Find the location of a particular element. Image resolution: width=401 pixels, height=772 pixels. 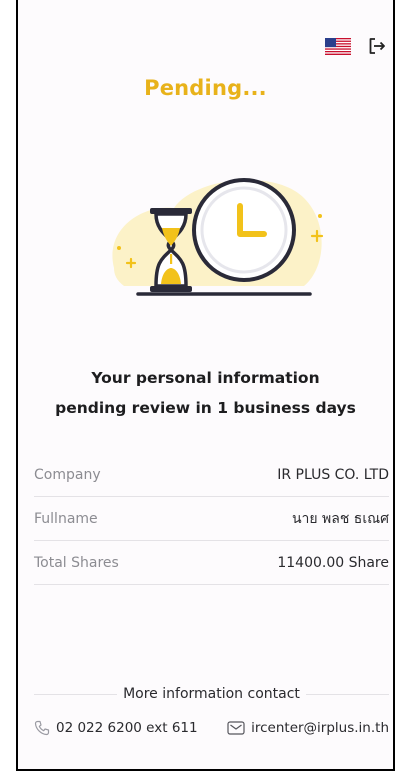

contact-heading-text: More information contact is located at coordinates (211, 694).